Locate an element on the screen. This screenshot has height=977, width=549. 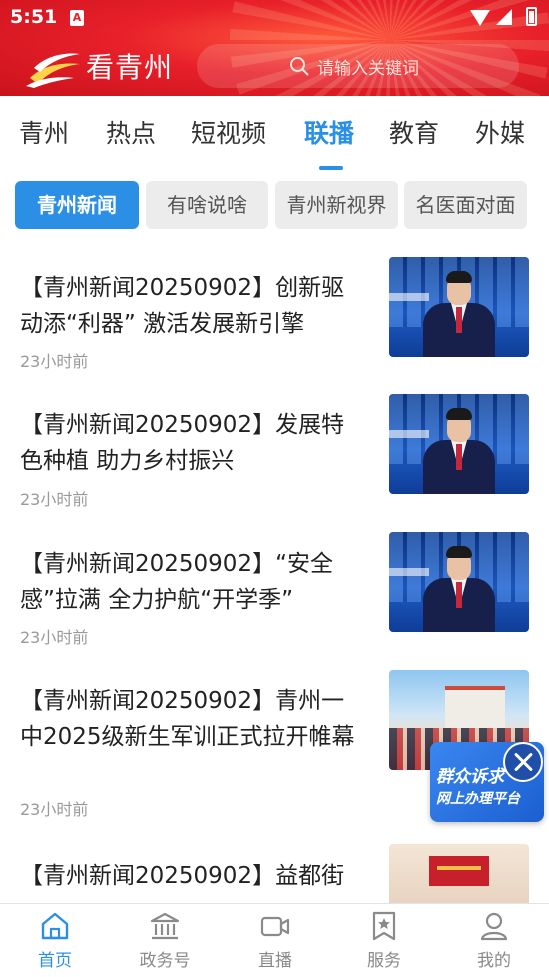
news-item: 【青州新闻20250902】“安全感”拉满 全力护航“开学季” 23小时前 is located at coordinates (274, 585).